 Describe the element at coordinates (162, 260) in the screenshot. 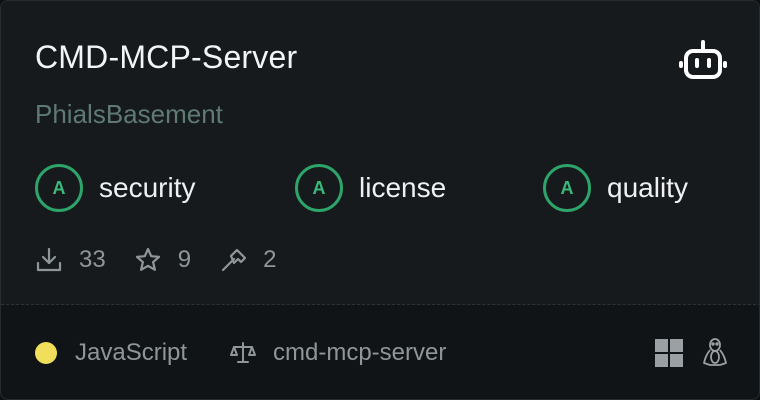

I see `stars-stat: 9` at that location.